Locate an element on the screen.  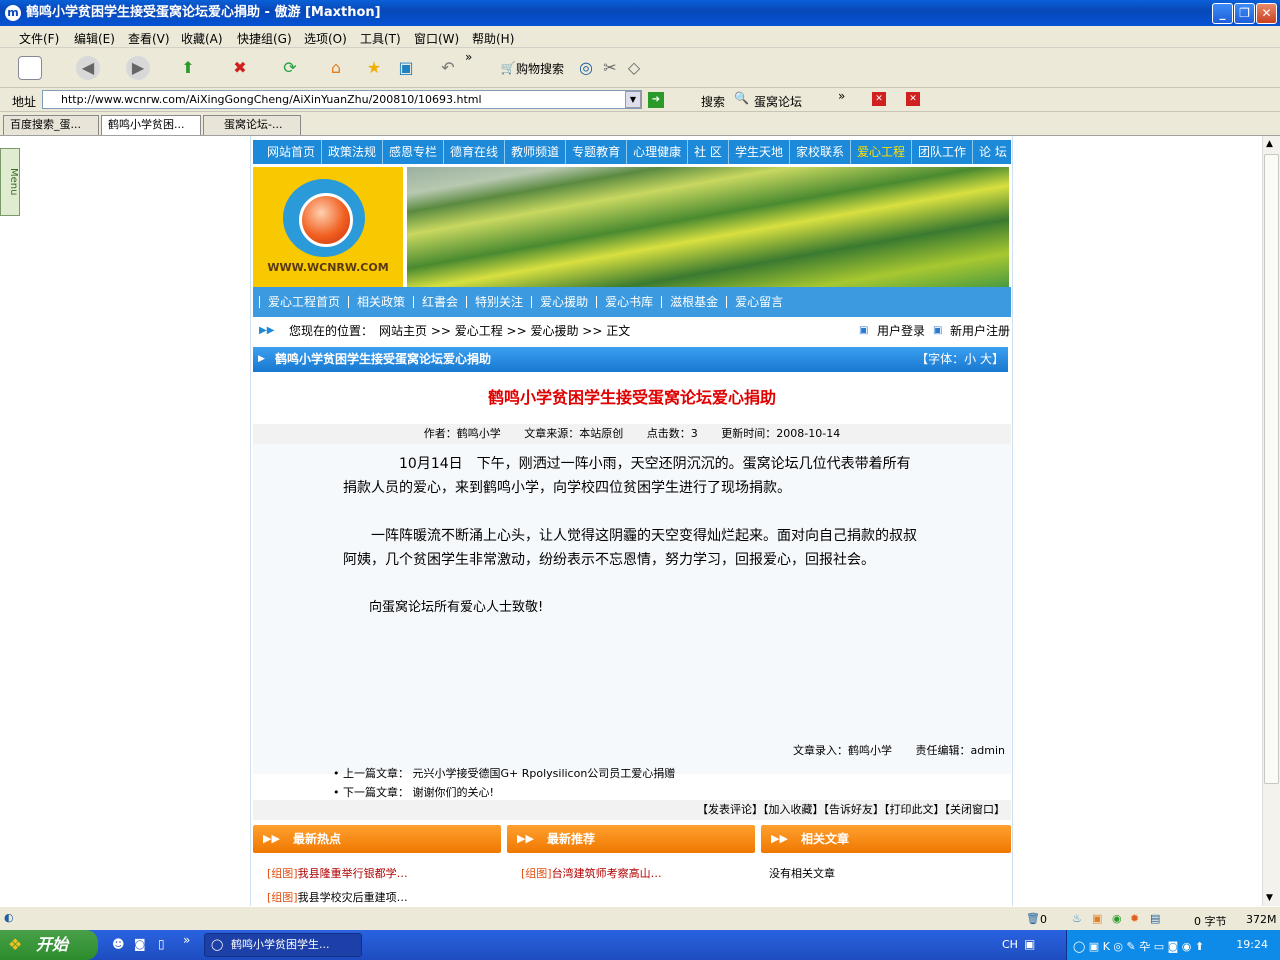
language-indicator: CH is located at coordinates (1010, 944).